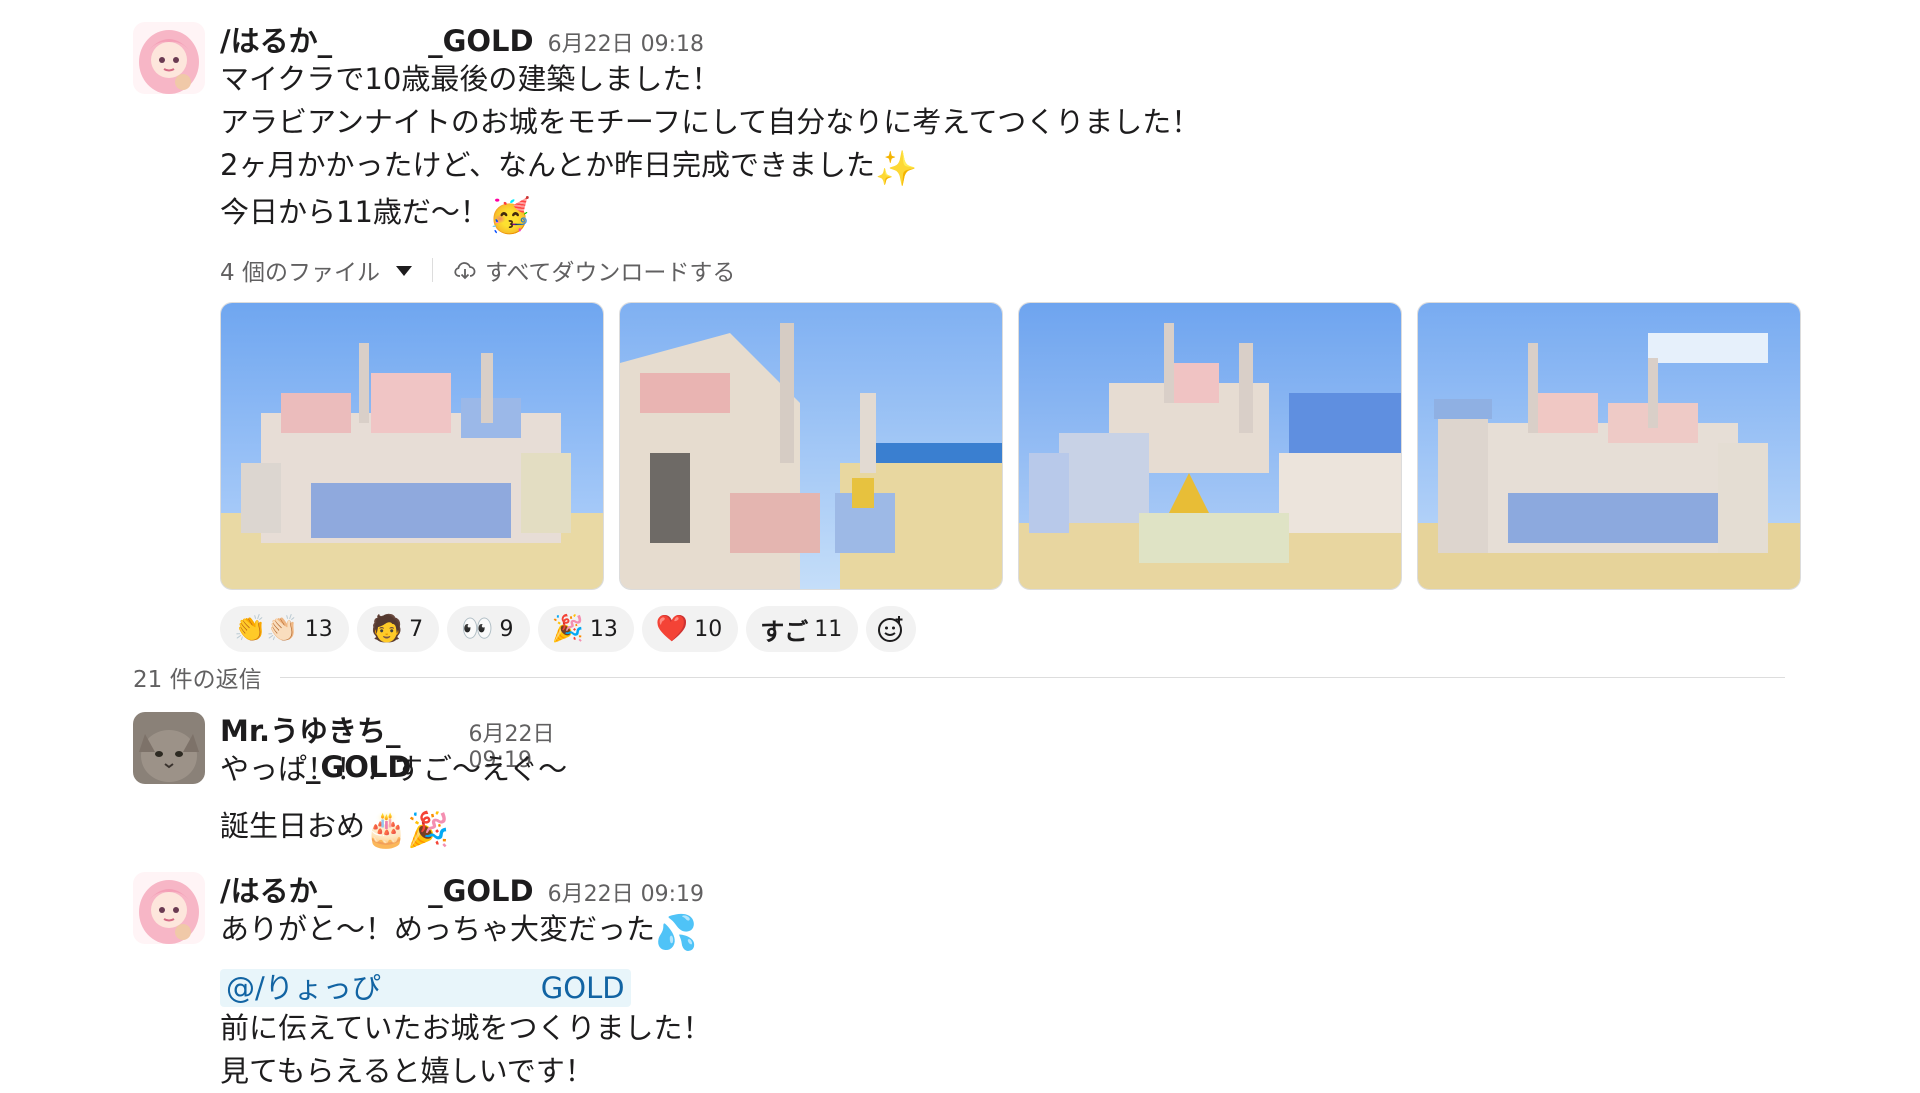 The image size is (1920, 1093). I want to click on divider-line, so click(1032, 677).